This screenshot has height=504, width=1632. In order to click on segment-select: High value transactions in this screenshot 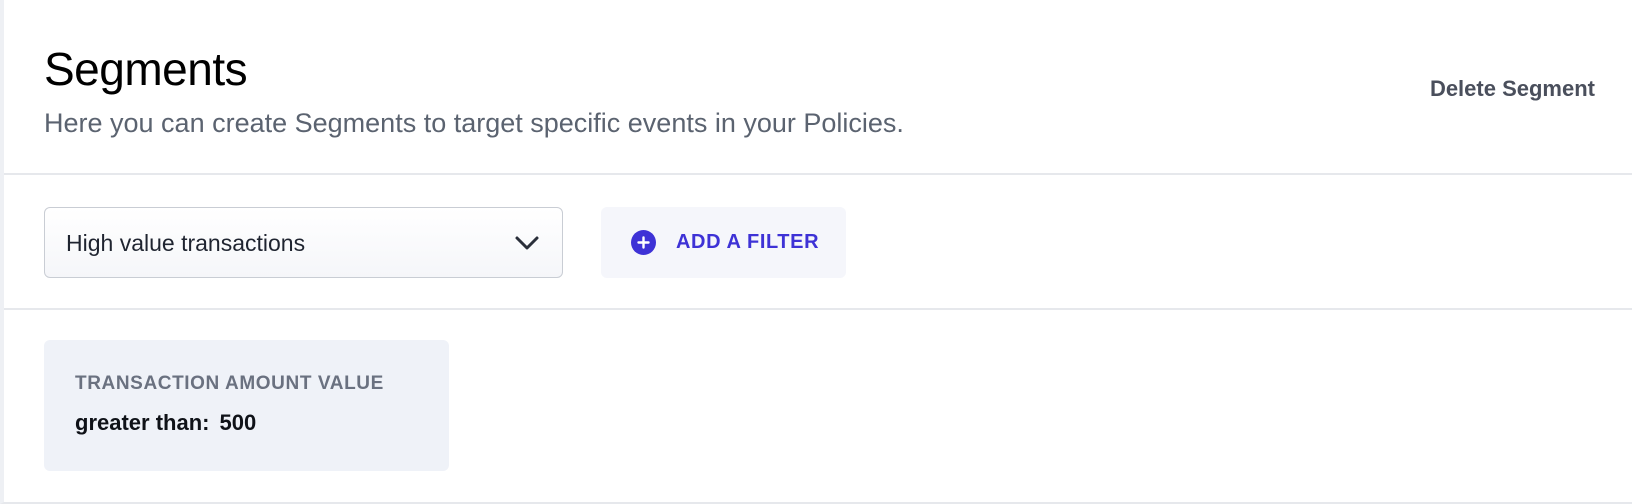, I will do `click(303, 242)`.